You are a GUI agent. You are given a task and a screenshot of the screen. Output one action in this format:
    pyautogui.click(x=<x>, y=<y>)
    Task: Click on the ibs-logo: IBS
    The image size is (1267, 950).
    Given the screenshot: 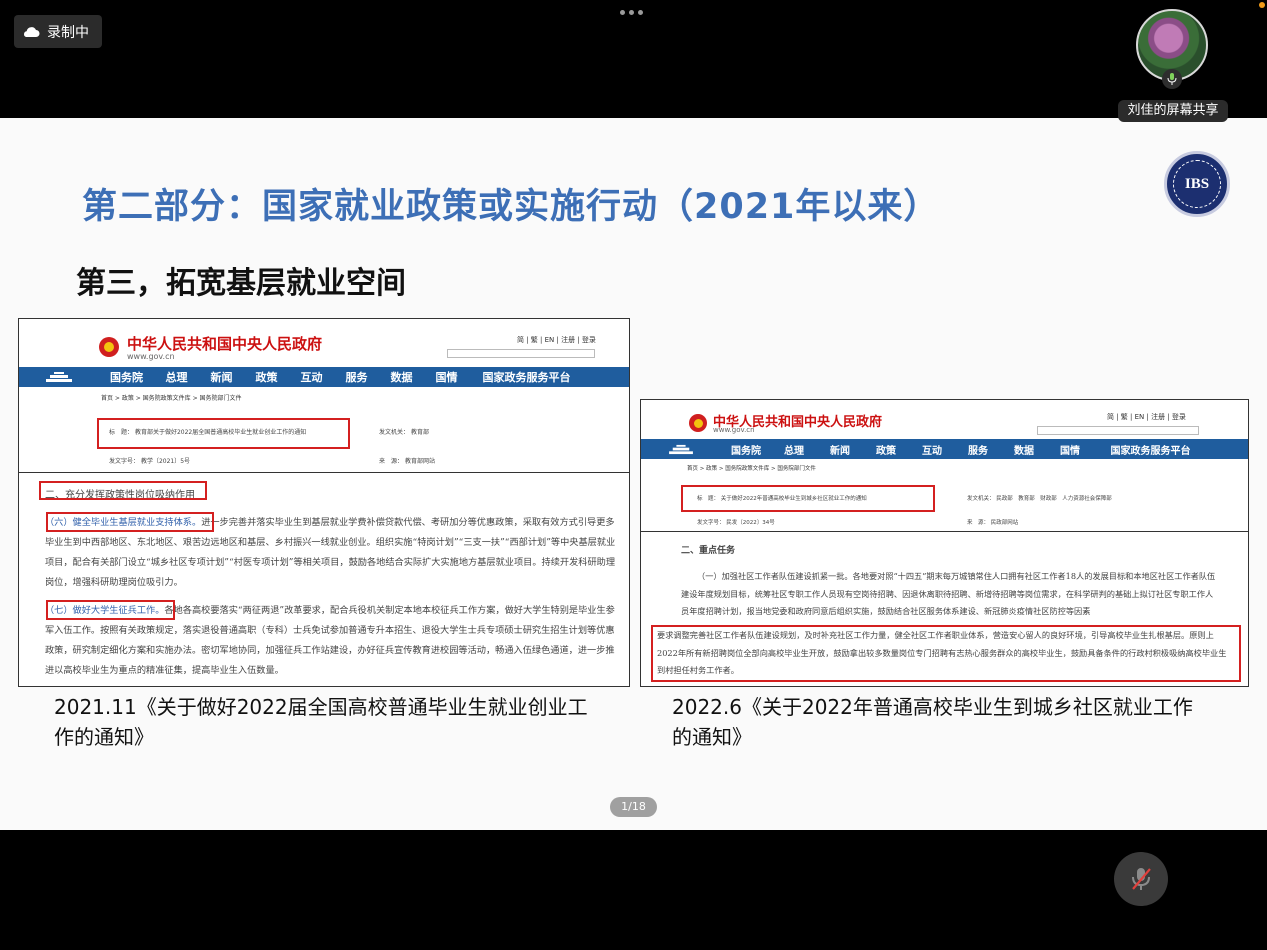 What is the action you would take?
    pyautogui.click(x=1197, y=184)
    